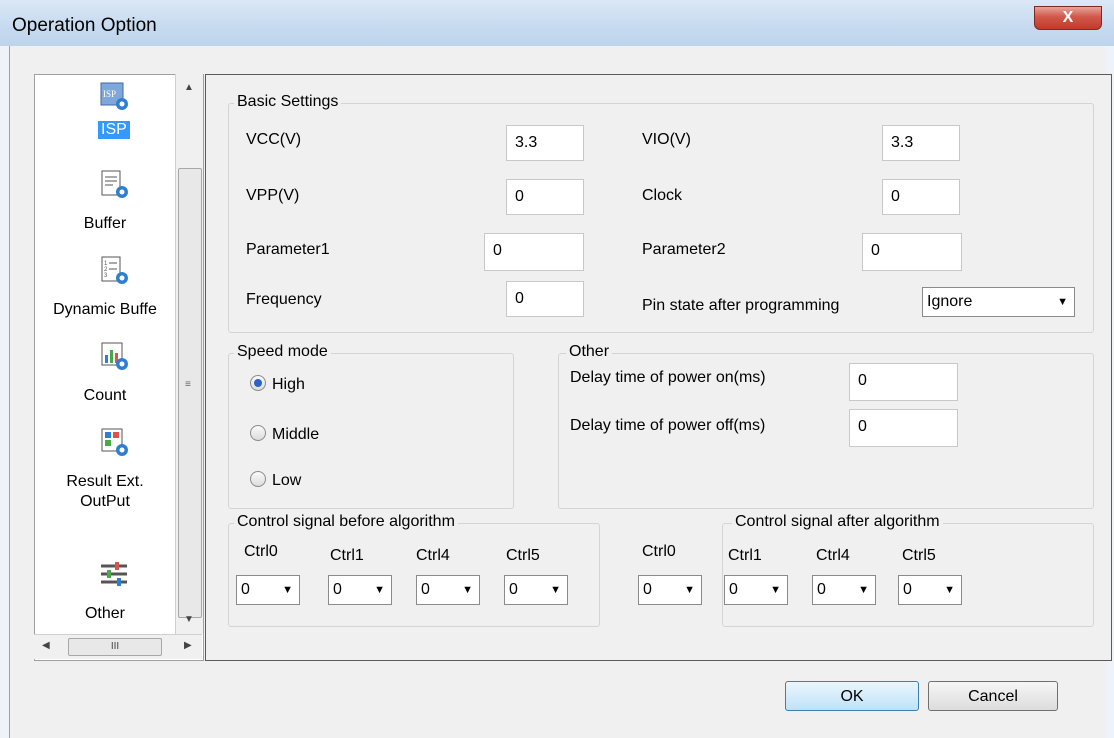 This screenshot has height=738, width=1114. What do you see at coordinates (188, 645) in the screenshot?
I see `scroll-right-arrow-icon: ▶` at bounding box center [188, 645].